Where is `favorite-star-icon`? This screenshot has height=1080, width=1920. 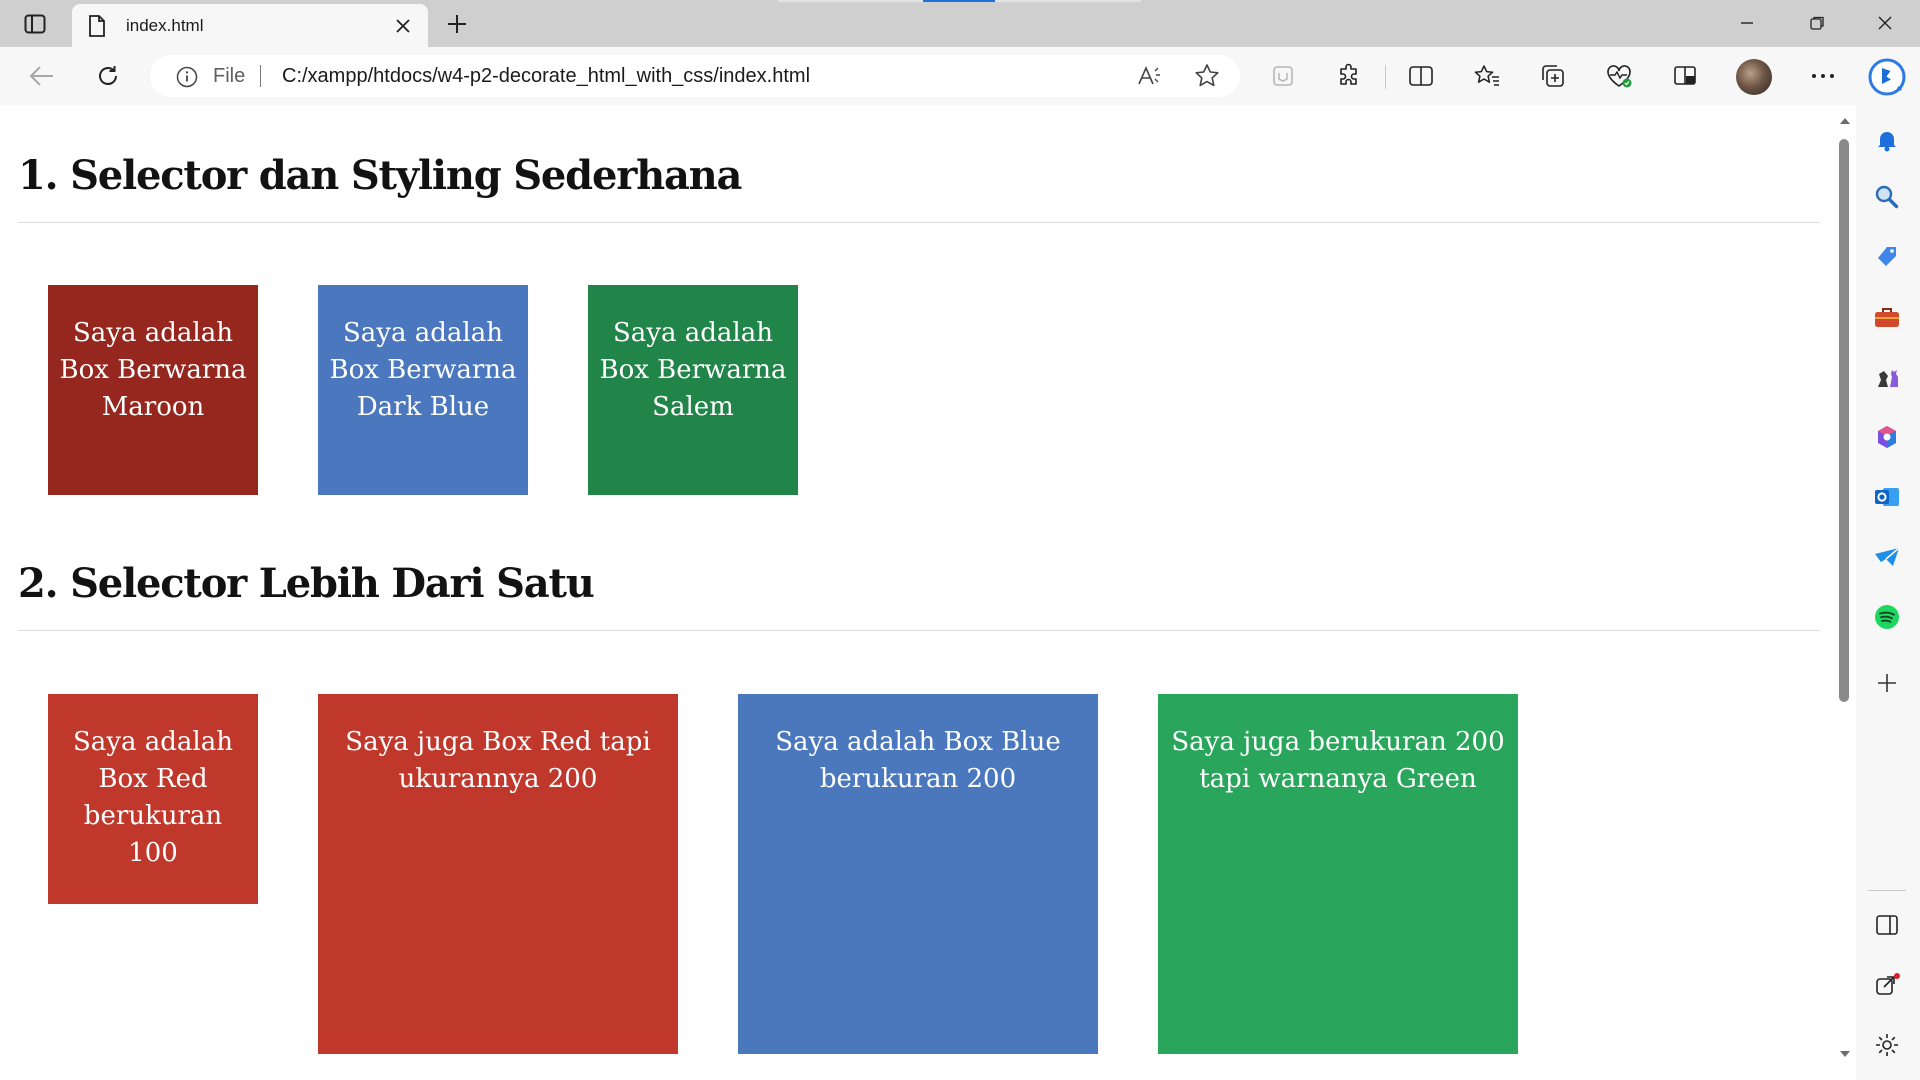 favorite-star-icon is located at coordinates (1207, 76).